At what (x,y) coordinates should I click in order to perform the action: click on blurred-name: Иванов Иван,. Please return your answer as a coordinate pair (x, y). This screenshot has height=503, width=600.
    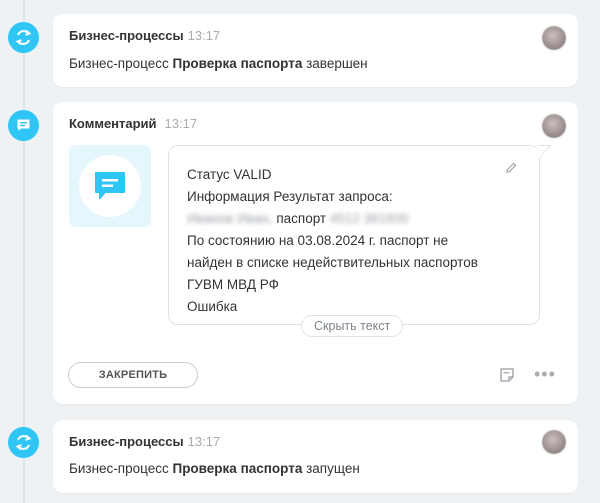
    Looking at the image, I should click on (230, 218).